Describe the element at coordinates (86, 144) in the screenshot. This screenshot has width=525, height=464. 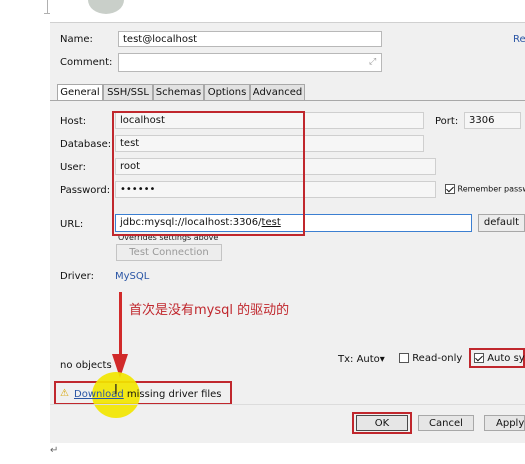
I see `database-label: Database:` at that location.